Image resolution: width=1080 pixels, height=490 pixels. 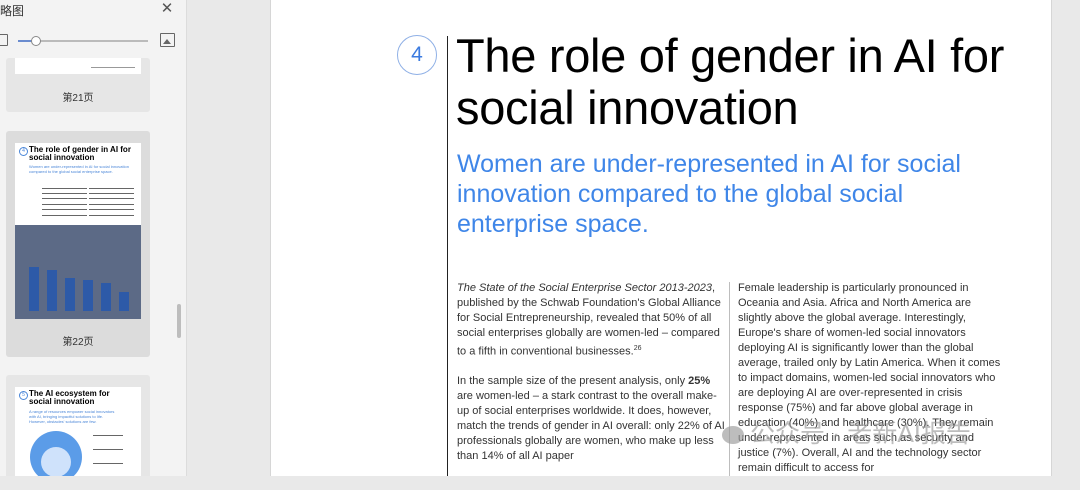 I want to click on mini-diagram-inner-circle, so click(x=56, y=461).